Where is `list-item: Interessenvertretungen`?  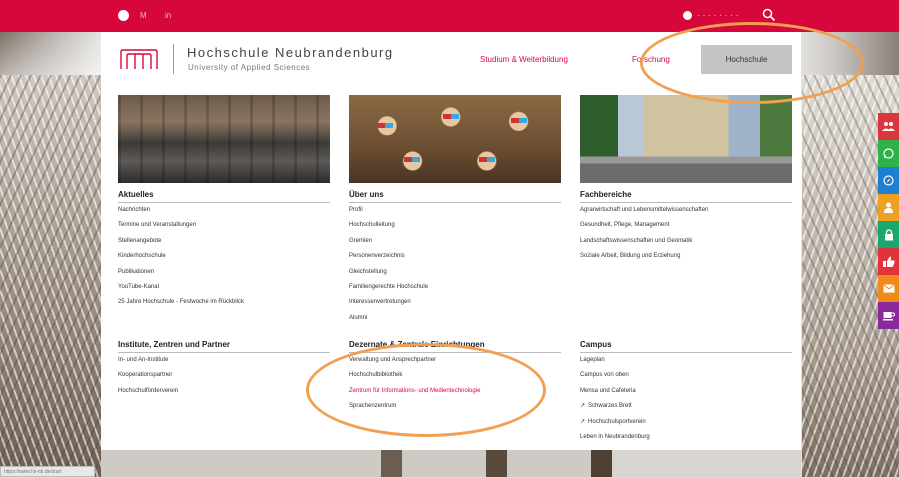 list-item: Interessenvertretungen is located at coordinates (455, 302).